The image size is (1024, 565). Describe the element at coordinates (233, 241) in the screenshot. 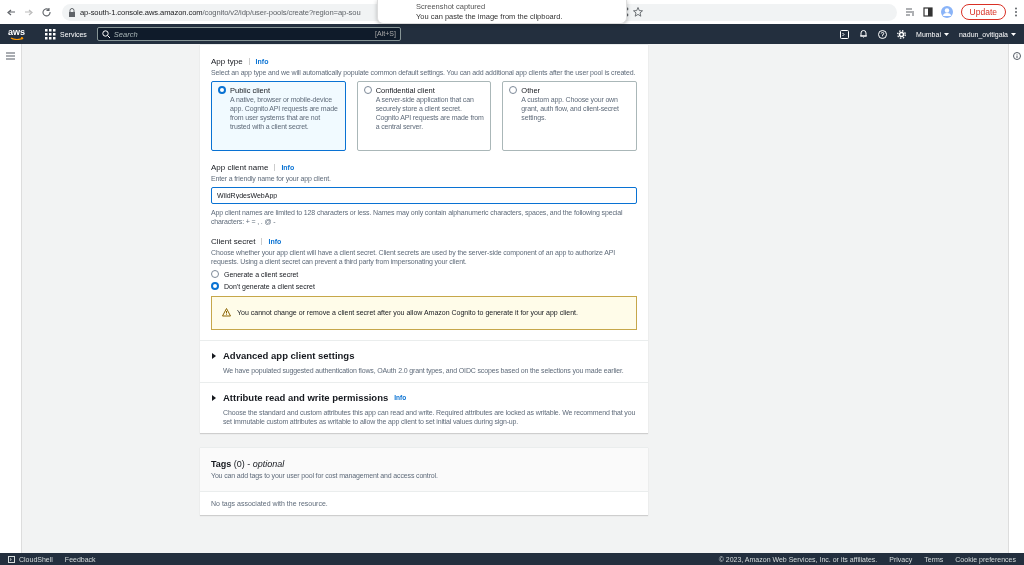

I see `field-label: Client secret` at that location.